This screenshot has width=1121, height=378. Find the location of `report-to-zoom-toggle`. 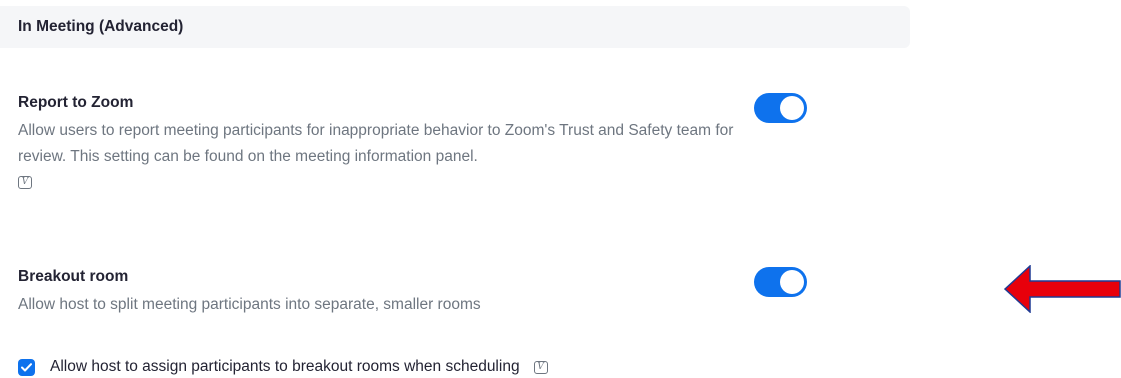

report-to-zoom-toggle is located at coordinates (780, 108).